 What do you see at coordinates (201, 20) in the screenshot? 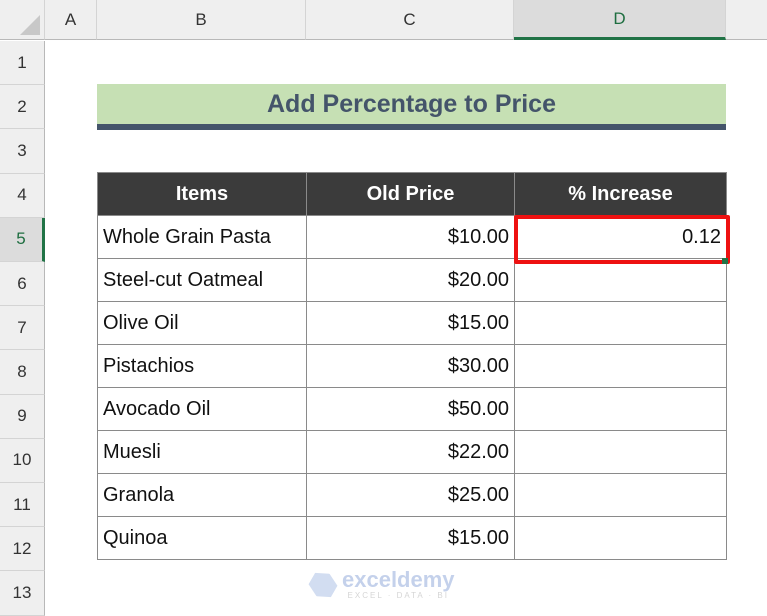
I see `column-header-b: B` at bounding box center [201, 20].